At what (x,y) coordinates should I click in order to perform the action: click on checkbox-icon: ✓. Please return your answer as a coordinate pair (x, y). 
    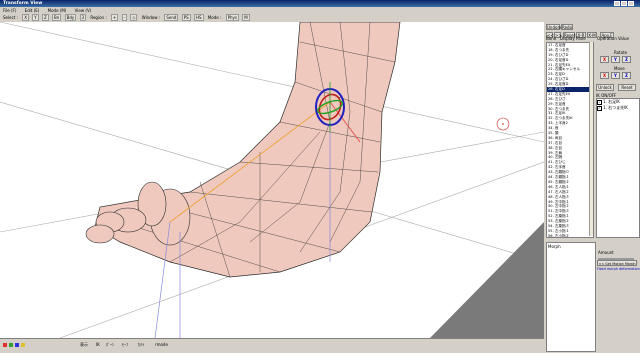
    Looking at the image, I should click on (599, 108).